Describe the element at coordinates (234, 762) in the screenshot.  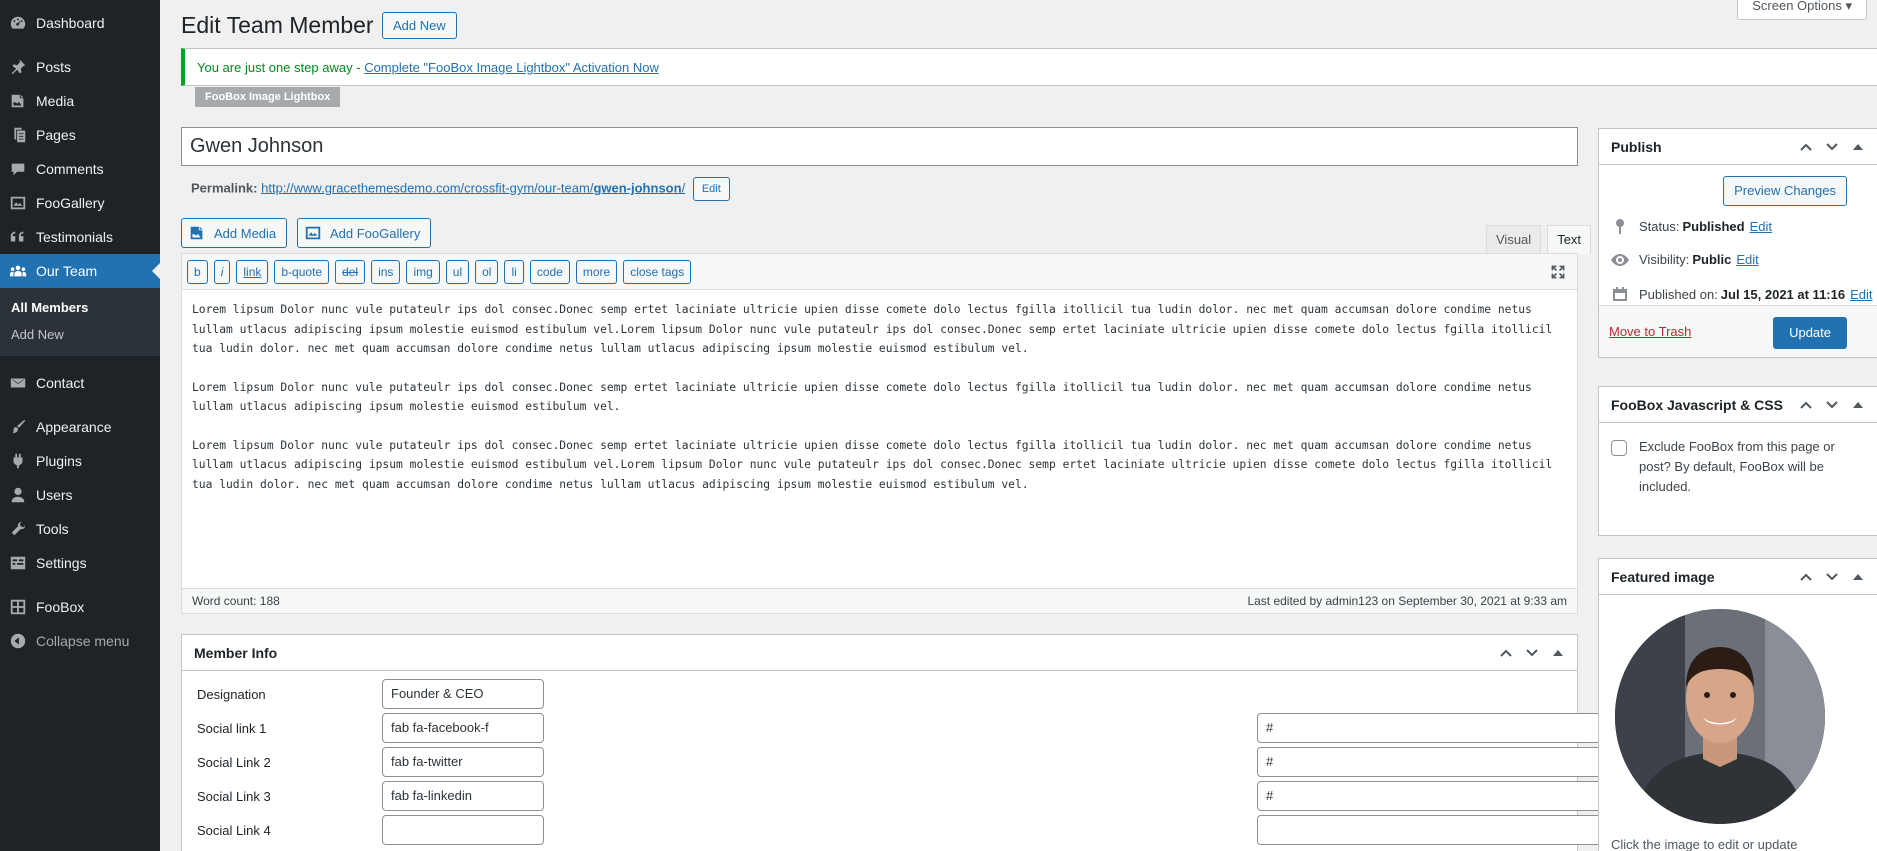
I see `social-link-2-label: Social Link 2` at that location.